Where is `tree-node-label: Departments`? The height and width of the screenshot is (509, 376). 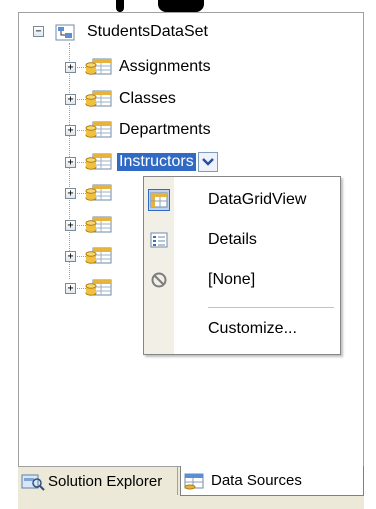 tree-node-label: Departments is located at coordinates (165, 129).